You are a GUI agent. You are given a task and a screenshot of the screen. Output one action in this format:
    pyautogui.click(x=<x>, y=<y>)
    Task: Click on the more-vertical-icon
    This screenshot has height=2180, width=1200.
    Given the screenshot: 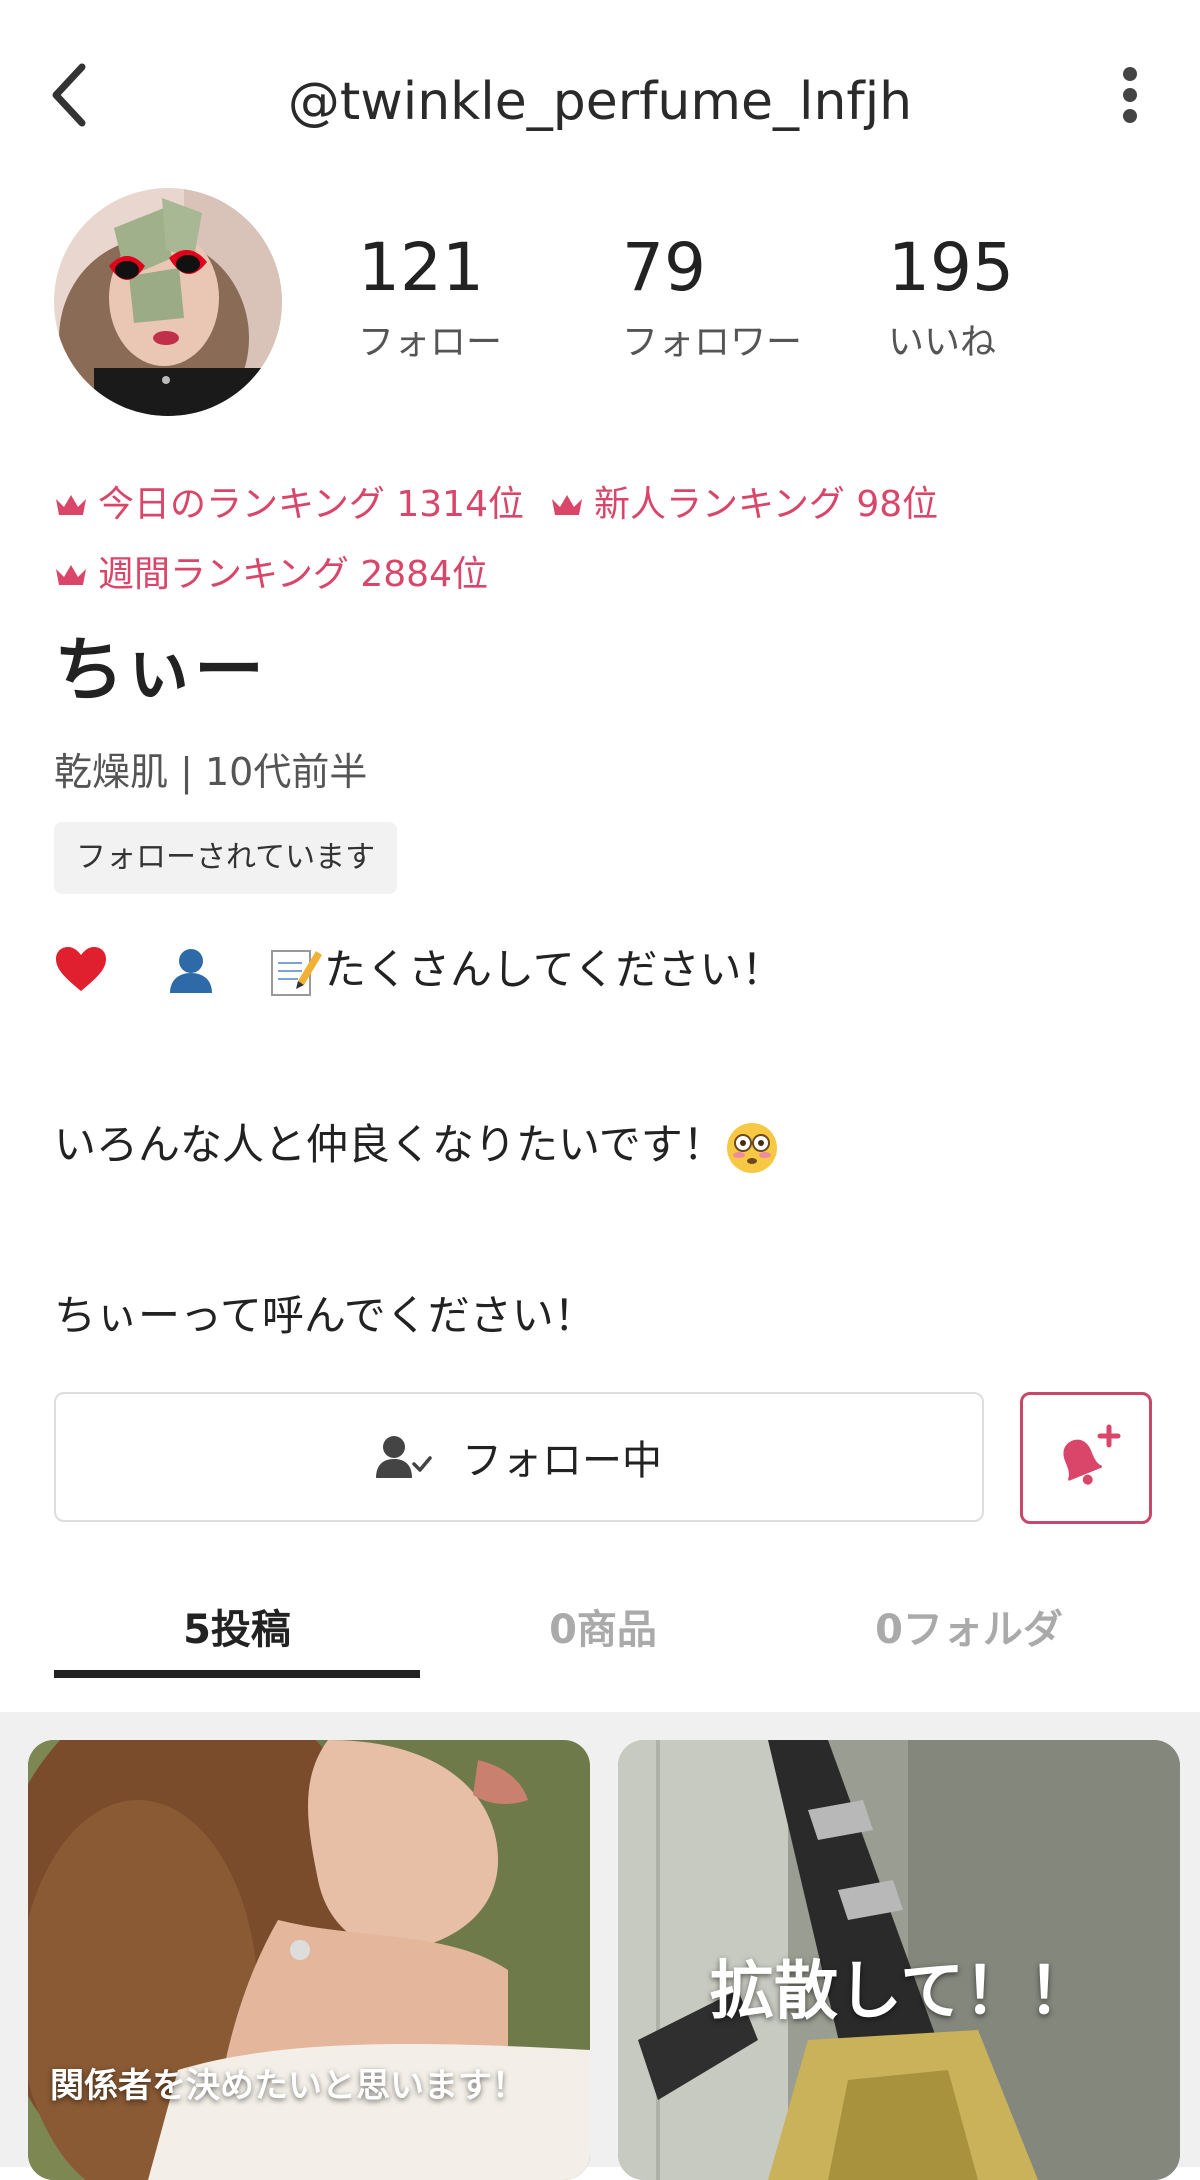 What is the action you would take?
    pyautogui.click(x=1130, y=95)
    